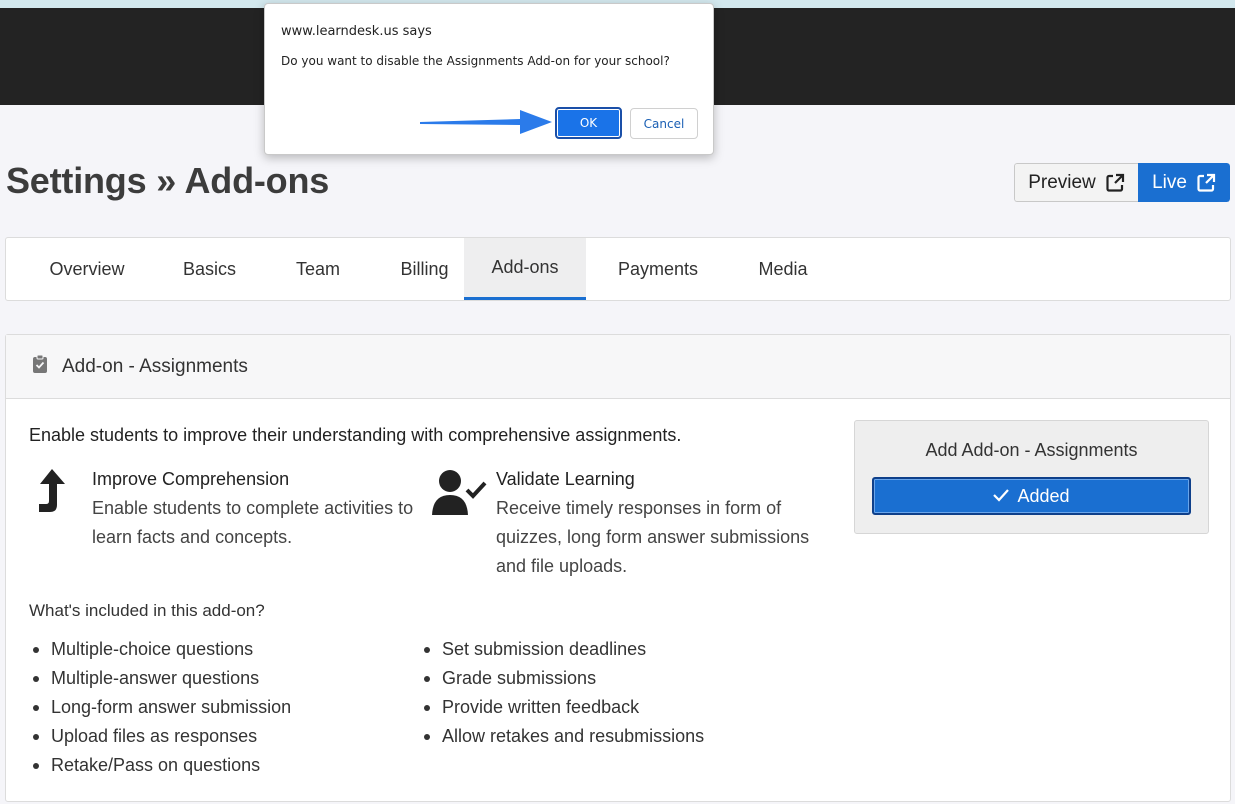  I want to click on included-heading: What's included in this add-on?, so click(147, 610).